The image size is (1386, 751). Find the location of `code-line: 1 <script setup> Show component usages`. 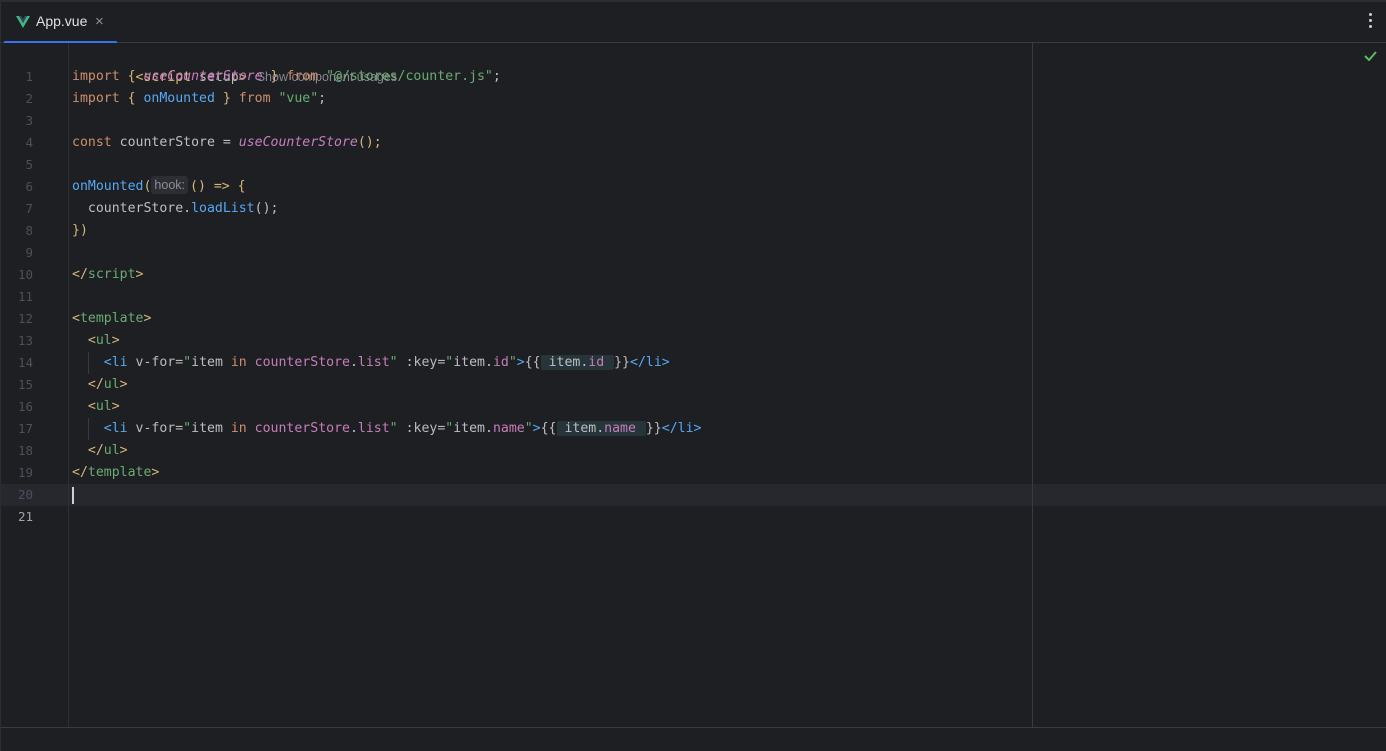

code-line: 1 <script setup> Show component usages is located at coordinates (693, 64).